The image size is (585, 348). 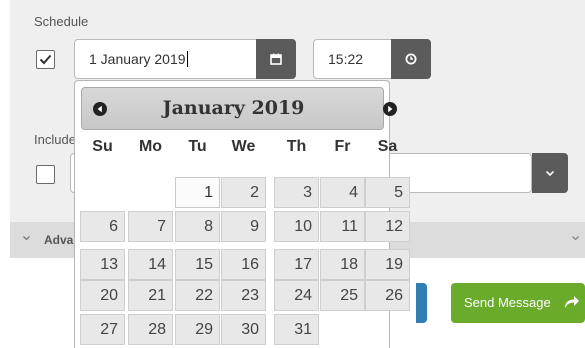 What do you see at coordinates (387, 264) in the screenshot?
I see `calendar-day: 19` at bounding box center [387, 264].